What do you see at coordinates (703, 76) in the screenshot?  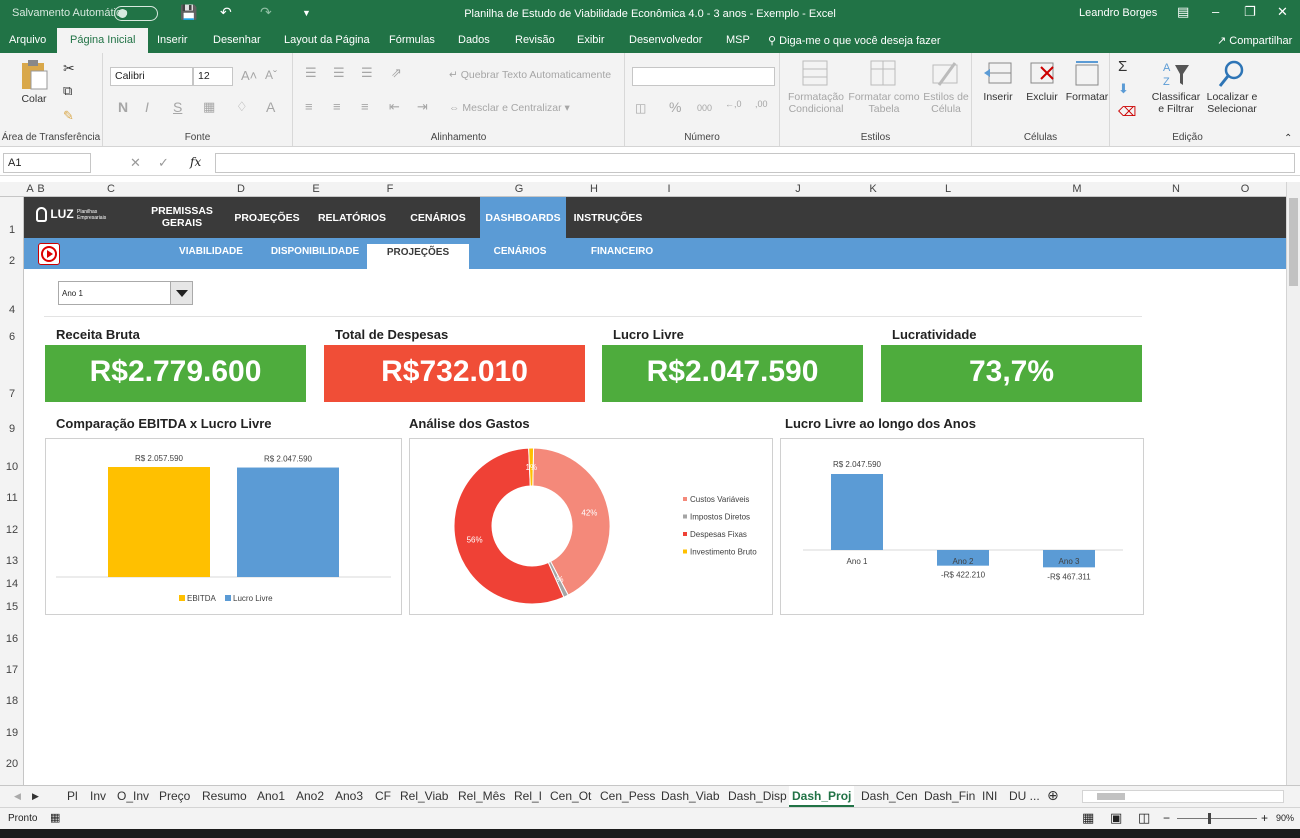 I see `number-format-select` at bounding box center [703, 76].